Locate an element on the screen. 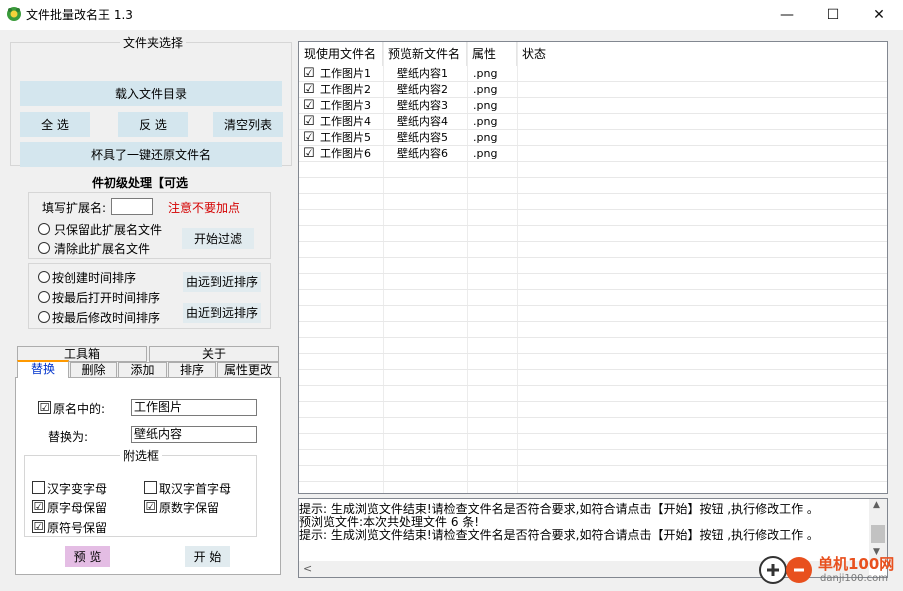 This screenshot has height=591, width=903. invert-selection-button: 反 选 is located at coordinates (153, 124).